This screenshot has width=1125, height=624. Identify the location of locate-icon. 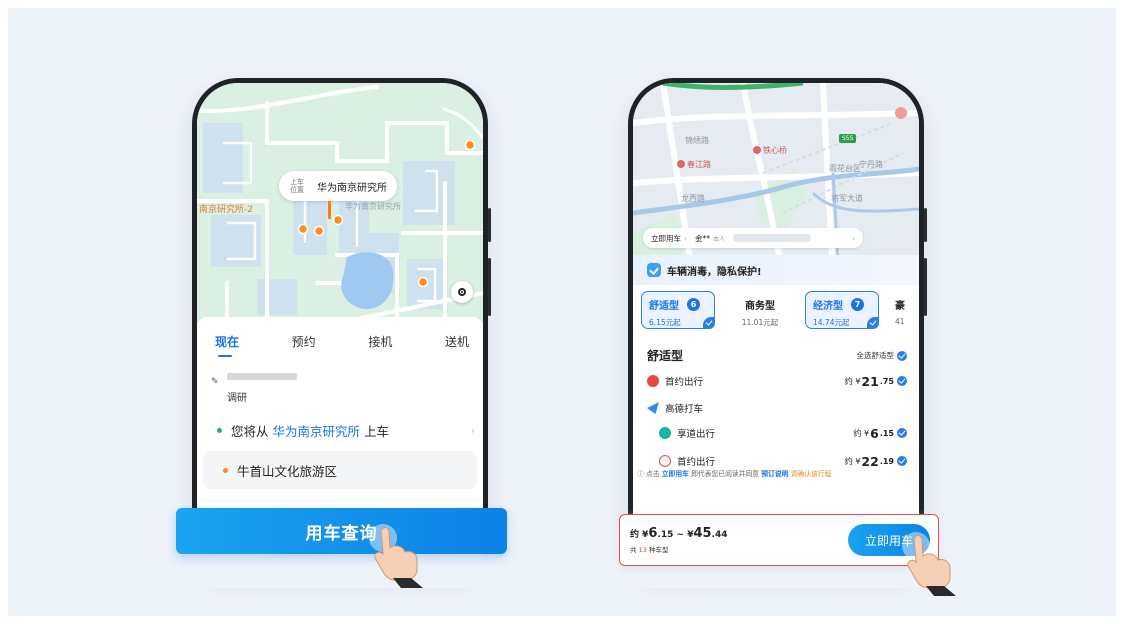
(462, 292).